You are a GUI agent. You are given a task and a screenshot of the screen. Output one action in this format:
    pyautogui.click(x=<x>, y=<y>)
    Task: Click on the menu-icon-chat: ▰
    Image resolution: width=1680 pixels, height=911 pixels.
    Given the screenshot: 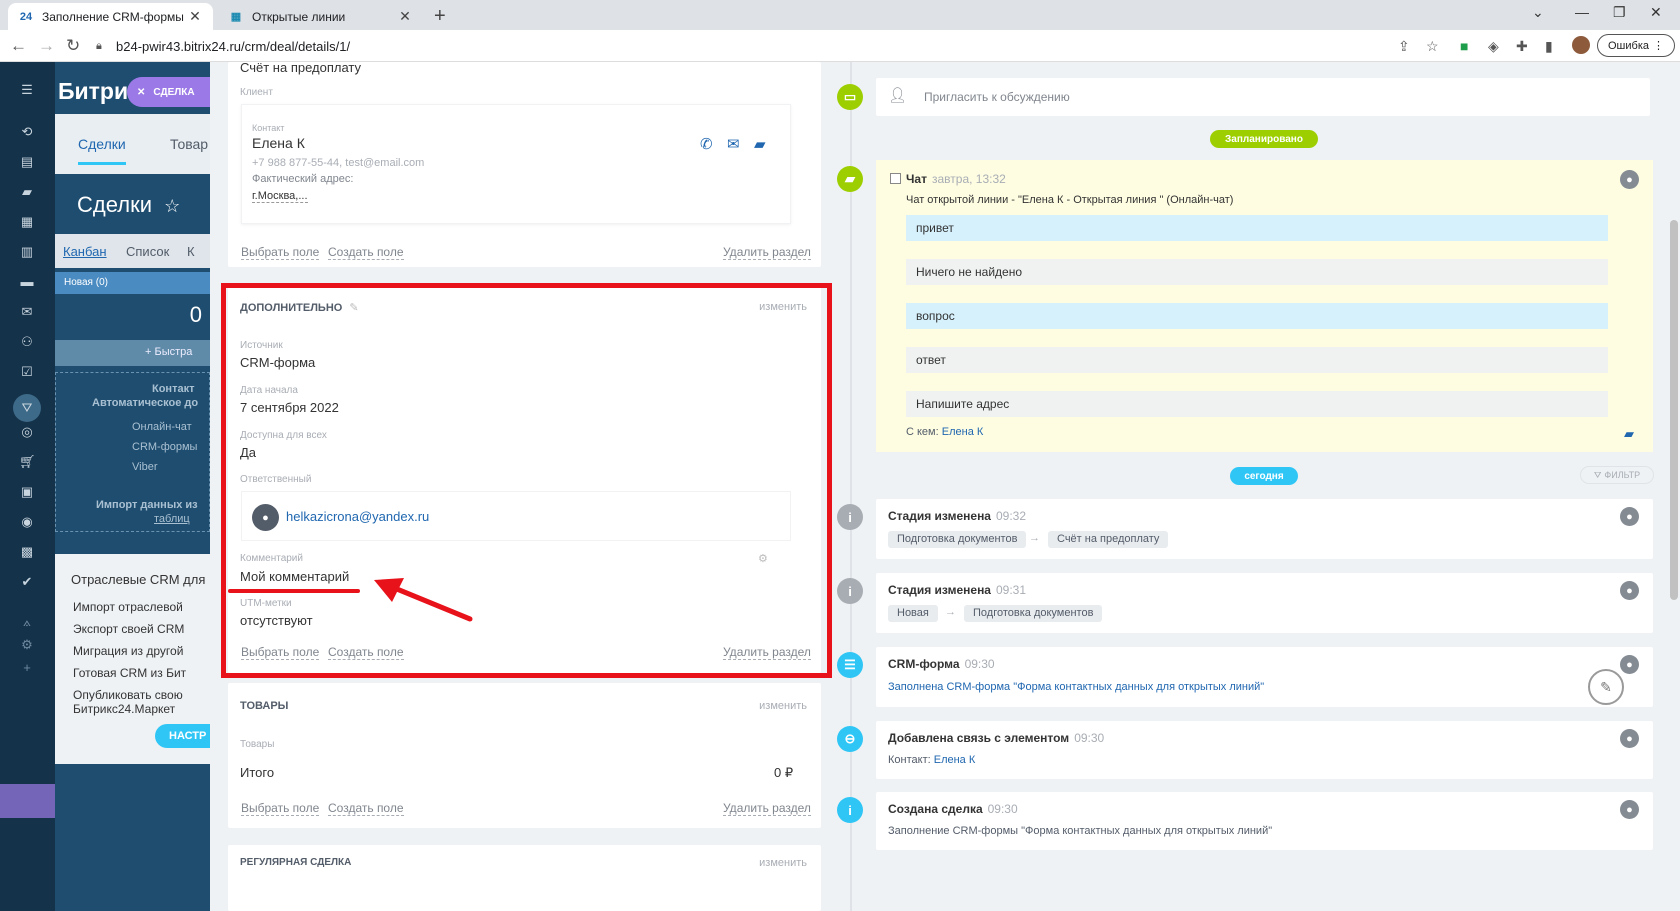 What is the action you would take?
    pyautogui.click(x=27, y=191)
    